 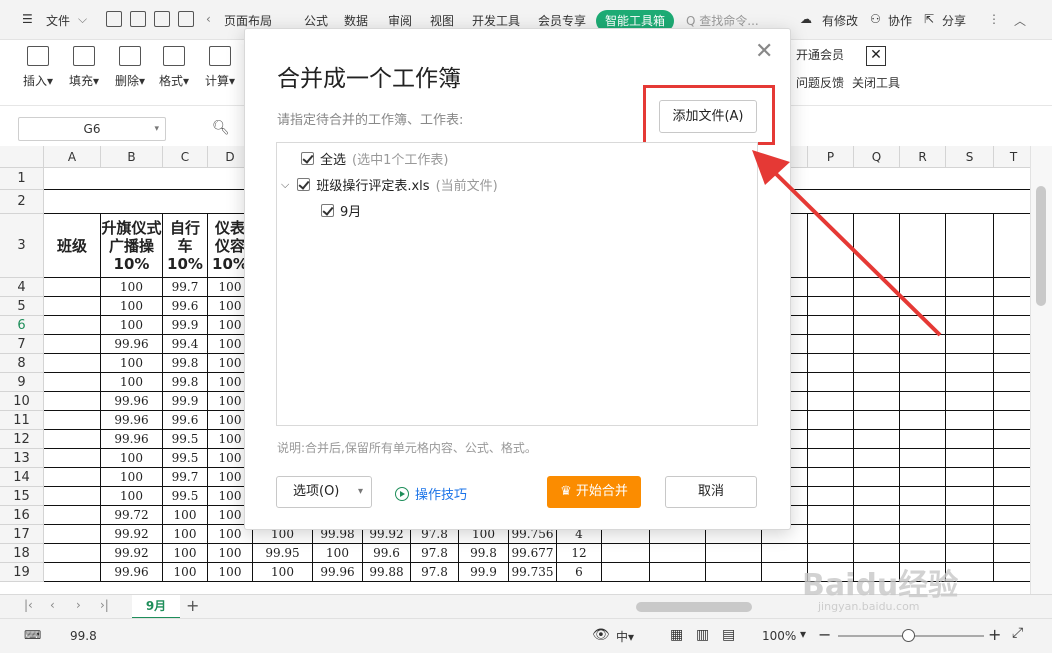 I want to click on horizontal-scroll-thumb, so click(x=694, y=607).